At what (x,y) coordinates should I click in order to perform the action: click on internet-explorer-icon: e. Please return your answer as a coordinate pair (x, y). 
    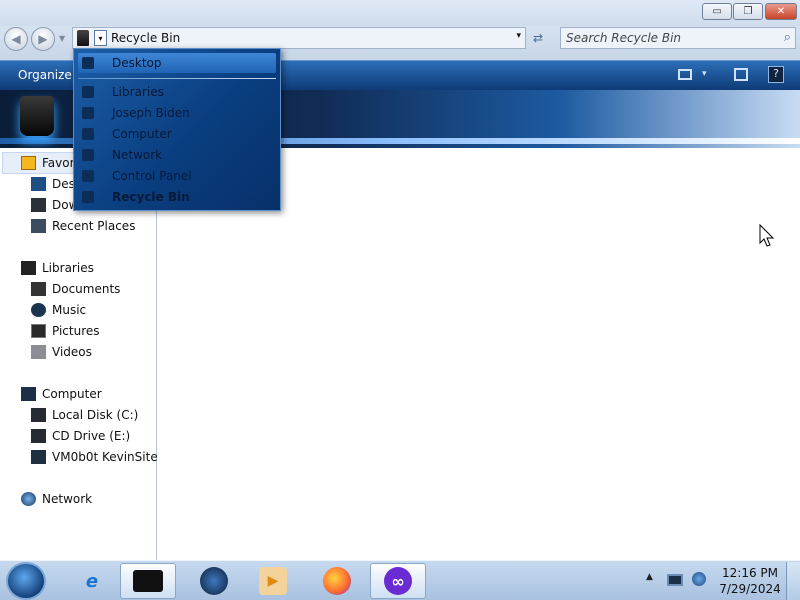
    Looking at the image, I should click on (92, 581).